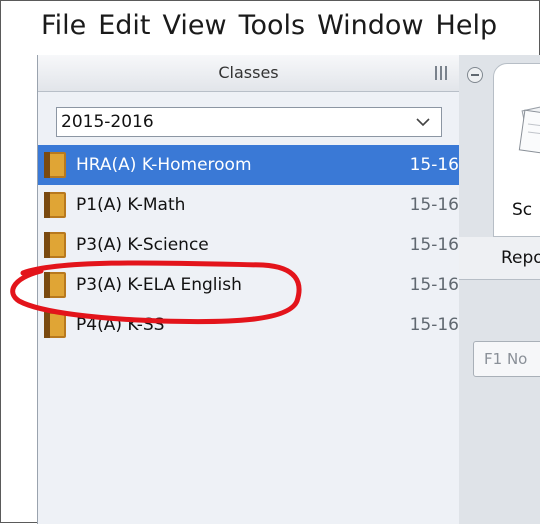  What do you see at coordinates (159, 285) in the screenshot?
I see `class-name: P3(A) K-ELA English` at bounding box center [159, 285].